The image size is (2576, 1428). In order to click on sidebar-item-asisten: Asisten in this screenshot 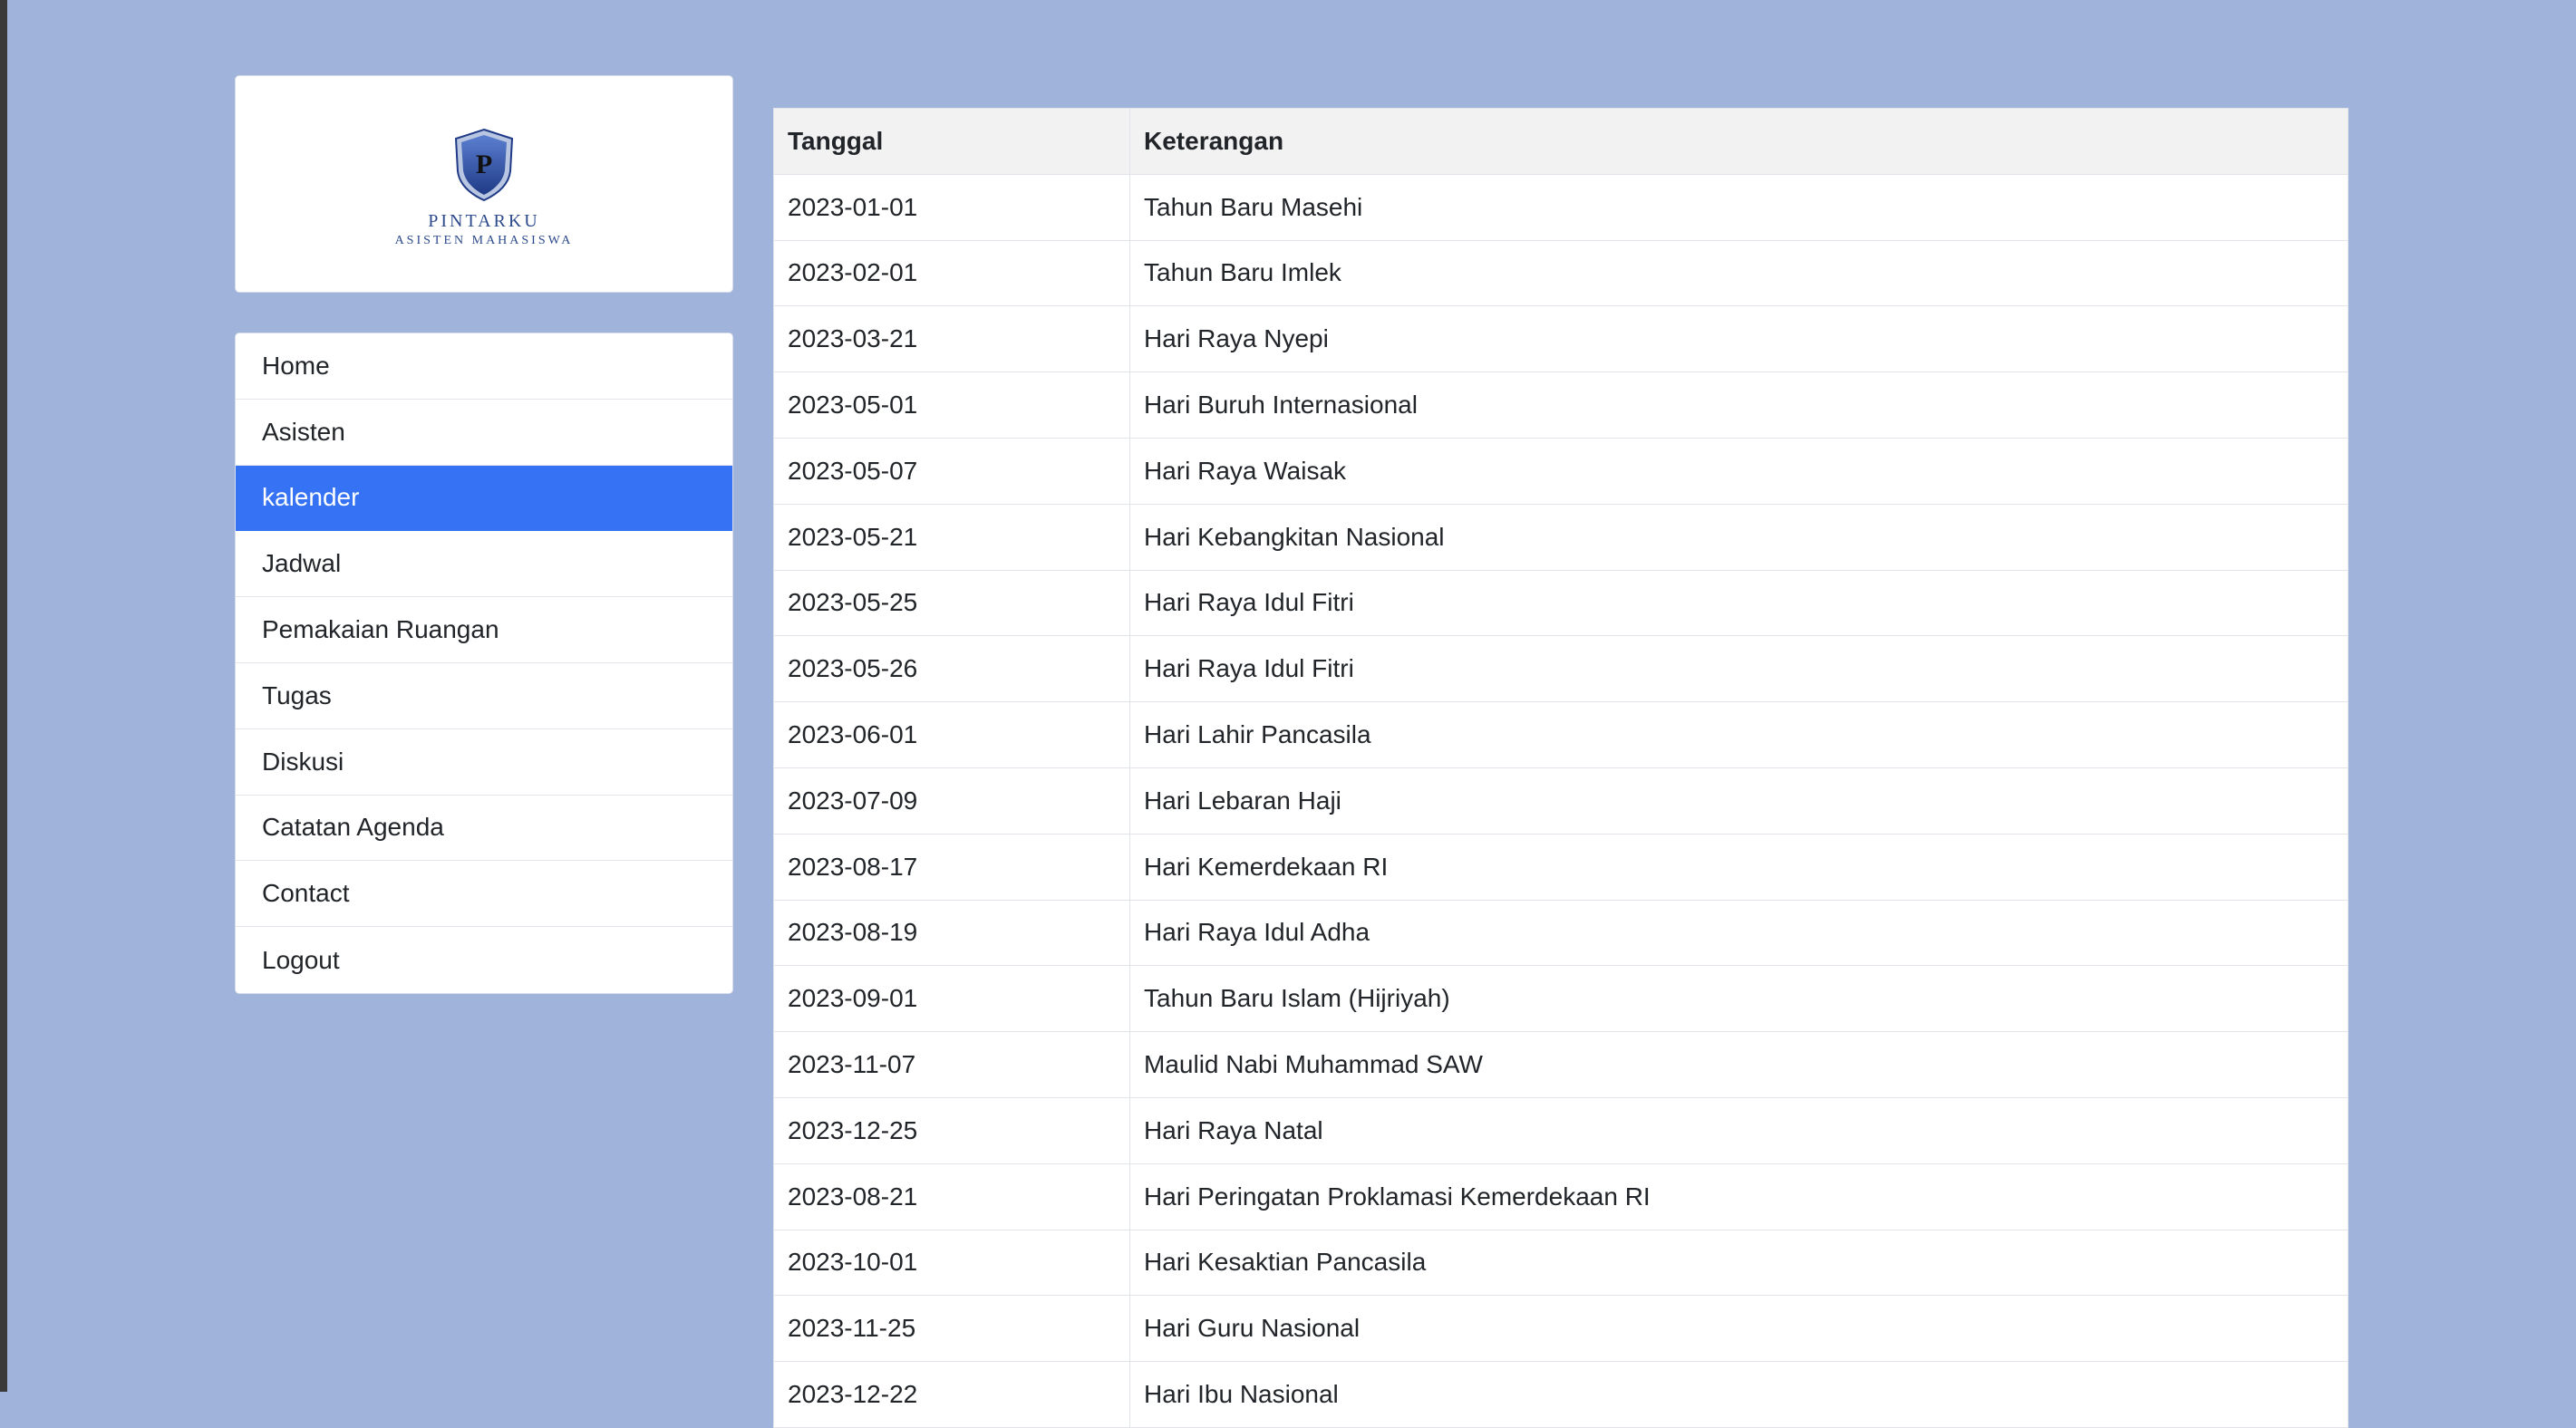, I will do `click(484, 432)`.